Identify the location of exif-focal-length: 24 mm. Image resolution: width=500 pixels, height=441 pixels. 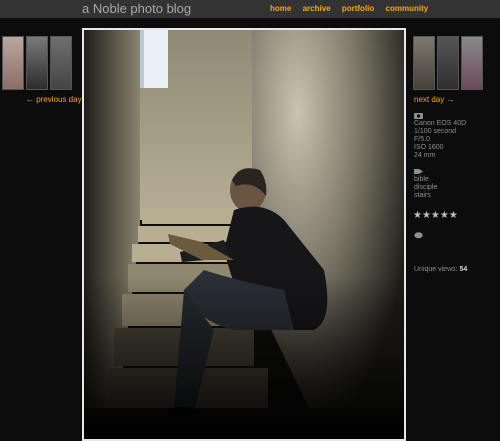
(425, 155).